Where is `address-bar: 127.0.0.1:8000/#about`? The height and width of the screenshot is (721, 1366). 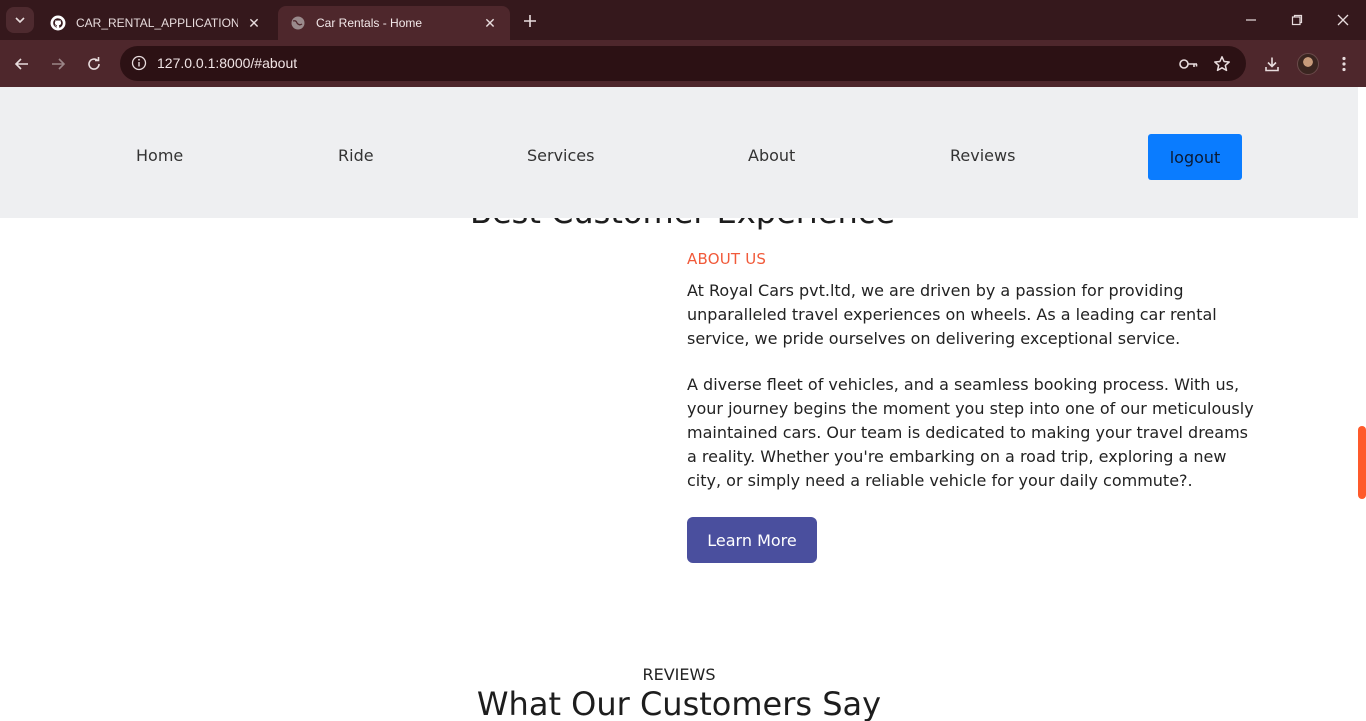
address-bar: 127.0.0.1:8000/#about is located at coordinates (683, 63).